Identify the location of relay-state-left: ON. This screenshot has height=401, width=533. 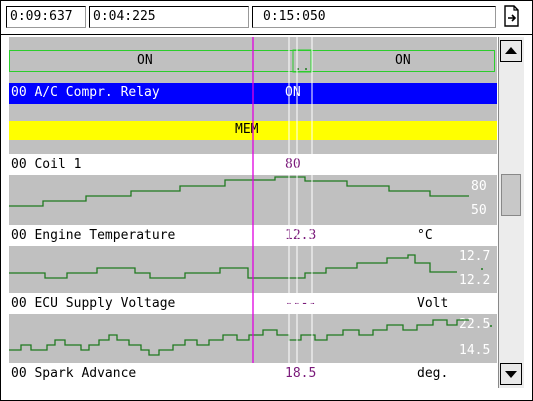
(145, 60).